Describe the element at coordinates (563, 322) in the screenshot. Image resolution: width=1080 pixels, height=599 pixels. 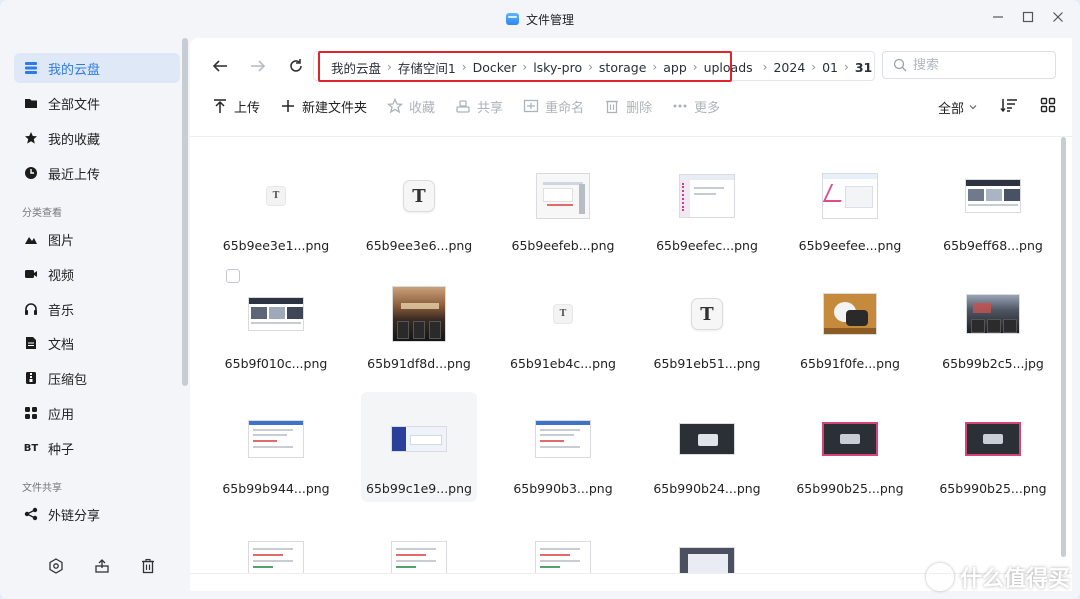
I see `file-tile: T 65b91eb4c...png` at that location.